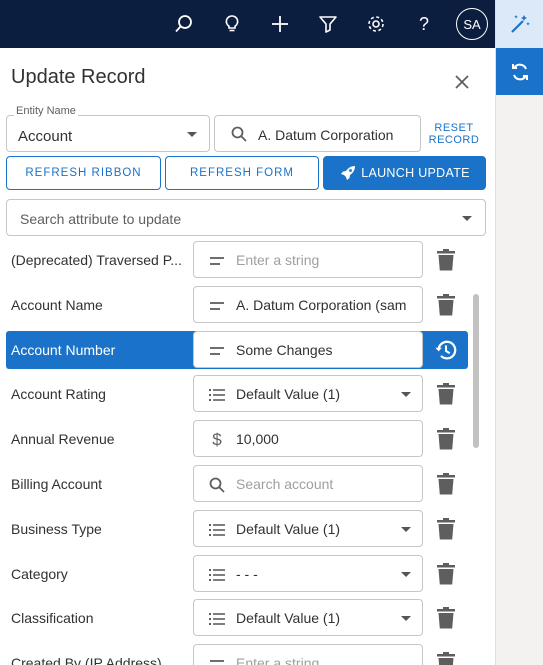 The image size is (543, 665). I want to click on attribute-label: Annual Revenue, so click(63, 439).